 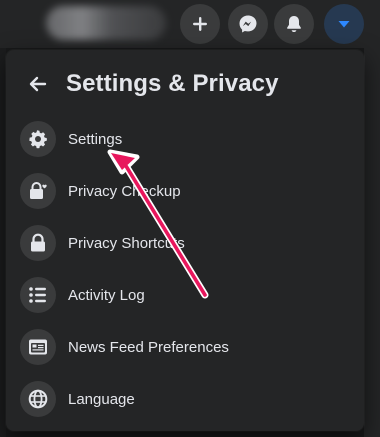 I want to click on panel-header: Settings & Privacy, so click(x=185, y=84).